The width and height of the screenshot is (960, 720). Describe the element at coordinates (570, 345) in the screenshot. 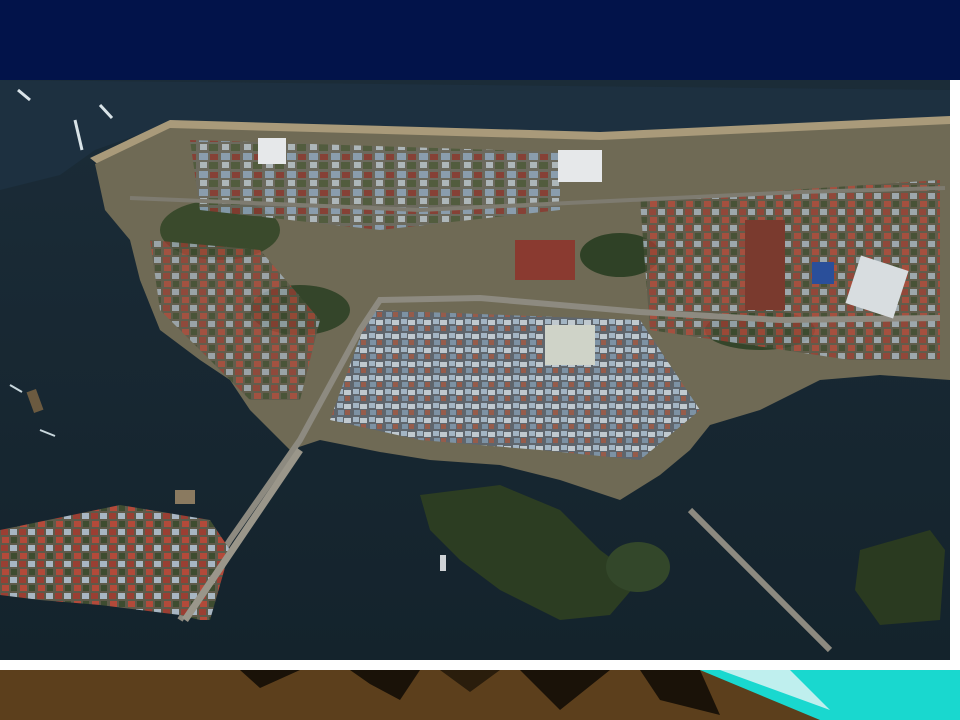

I see `building-courtyard` at that location.